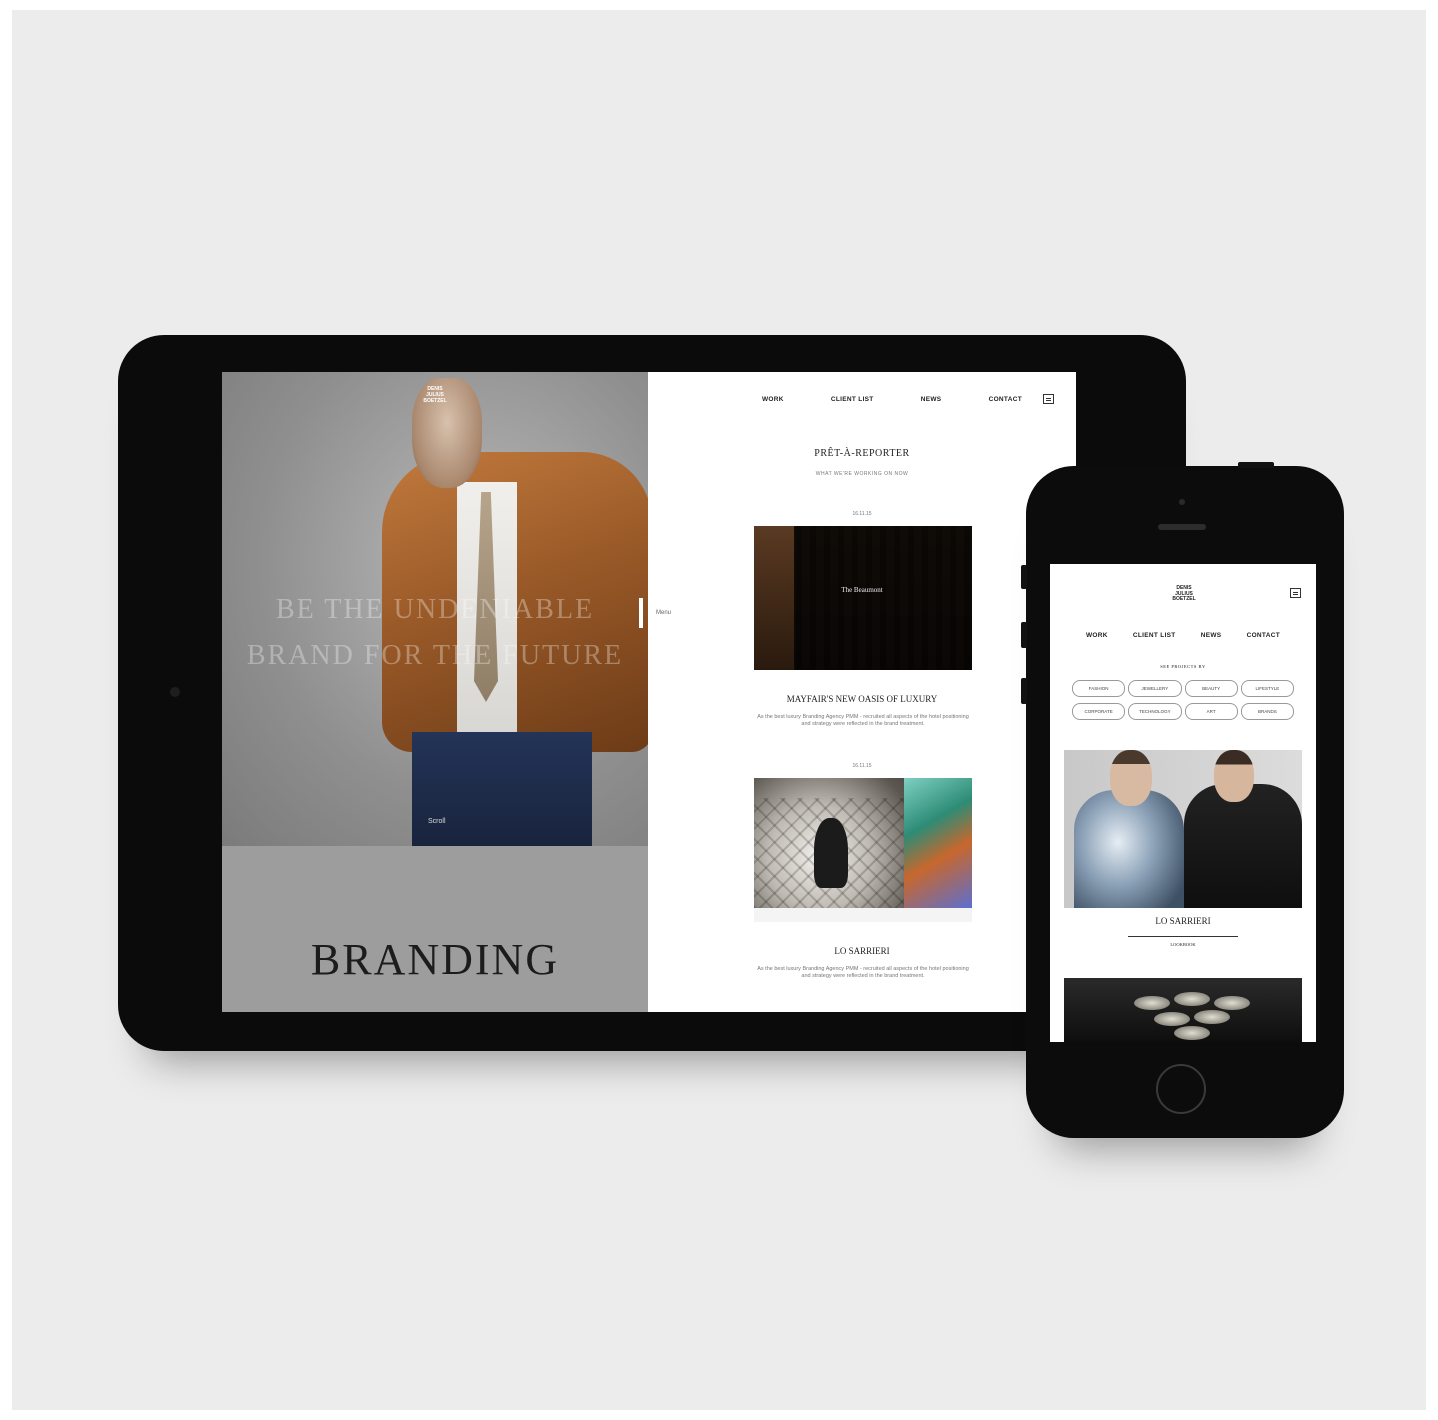  Describe the element at coordinates (1183, 936) in the screenshot. I see `divider` at that location.